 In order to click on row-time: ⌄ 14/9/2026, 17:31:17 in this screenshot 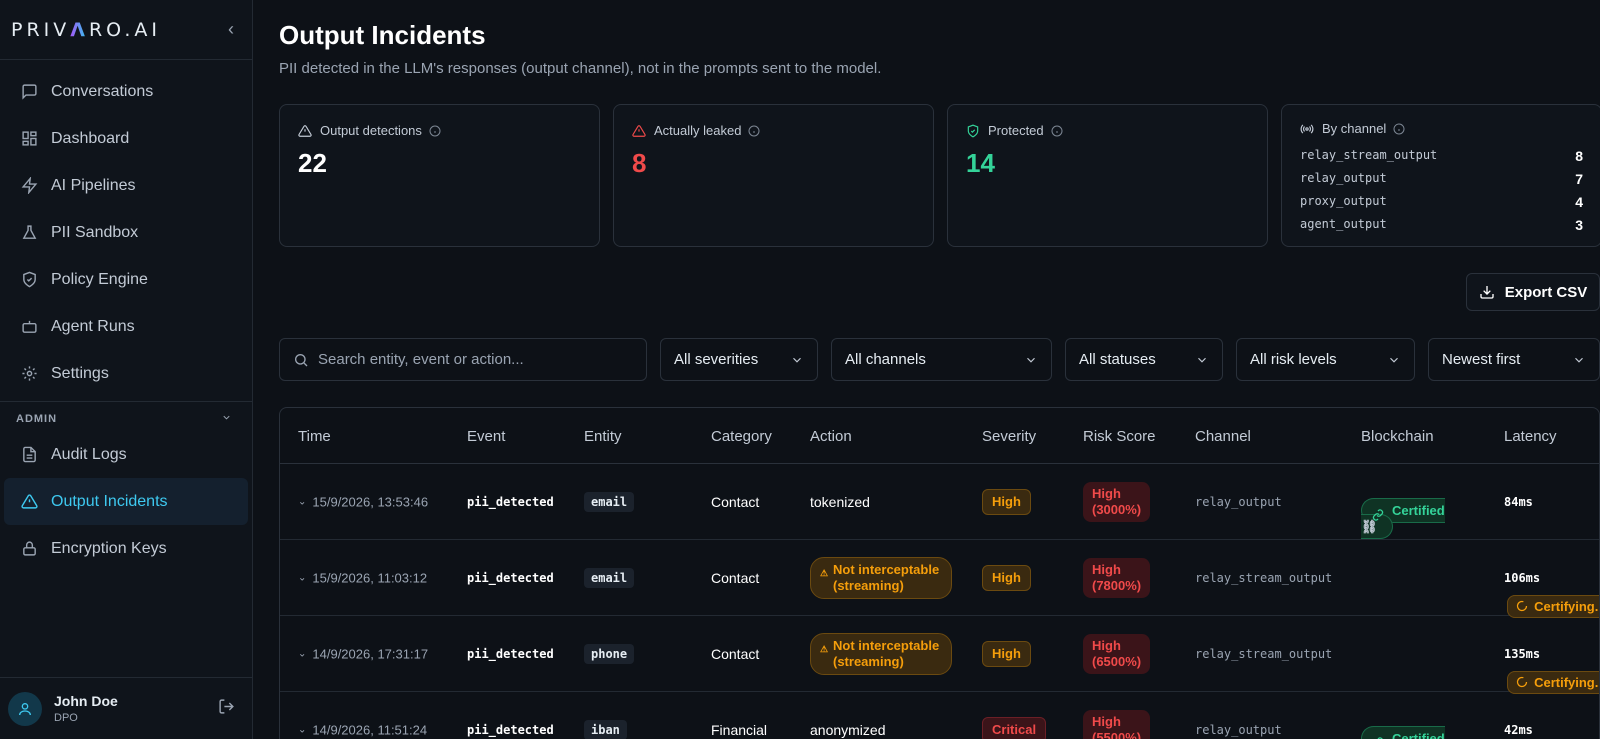, I will do `click(363, 653)`.